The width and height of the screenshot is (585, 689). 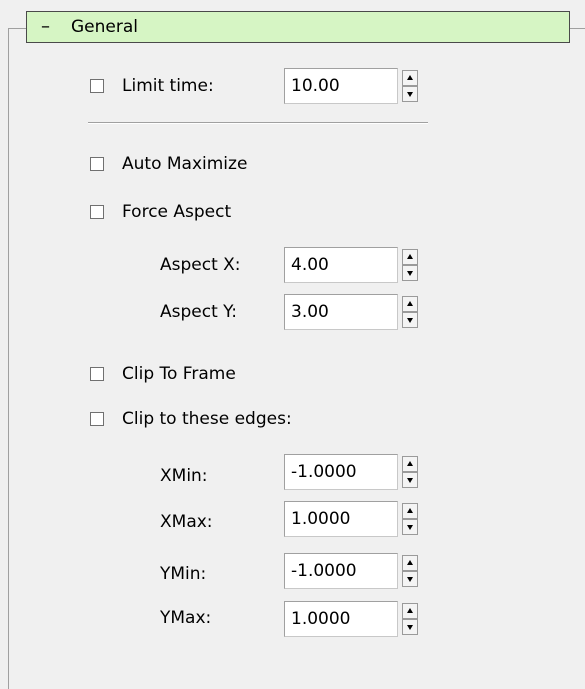 I want to click on limit-time-spin-buttons, so click(x=410, y=86).